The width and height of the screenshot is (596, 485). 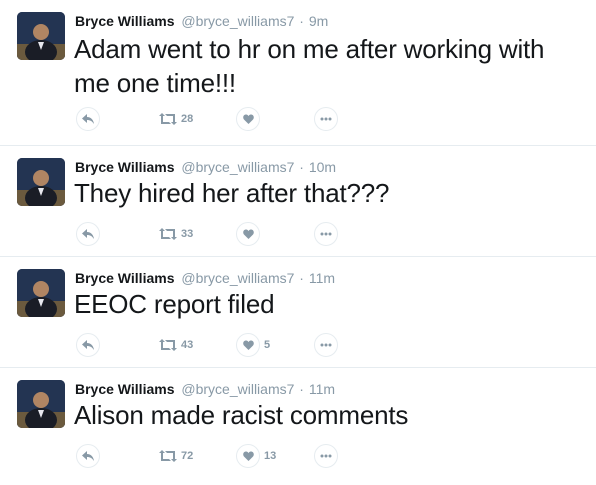 What do you see at coordinates (187, 119) in the screenshot?
I see `retweet-count: 28` at bounding box center [187, 119].